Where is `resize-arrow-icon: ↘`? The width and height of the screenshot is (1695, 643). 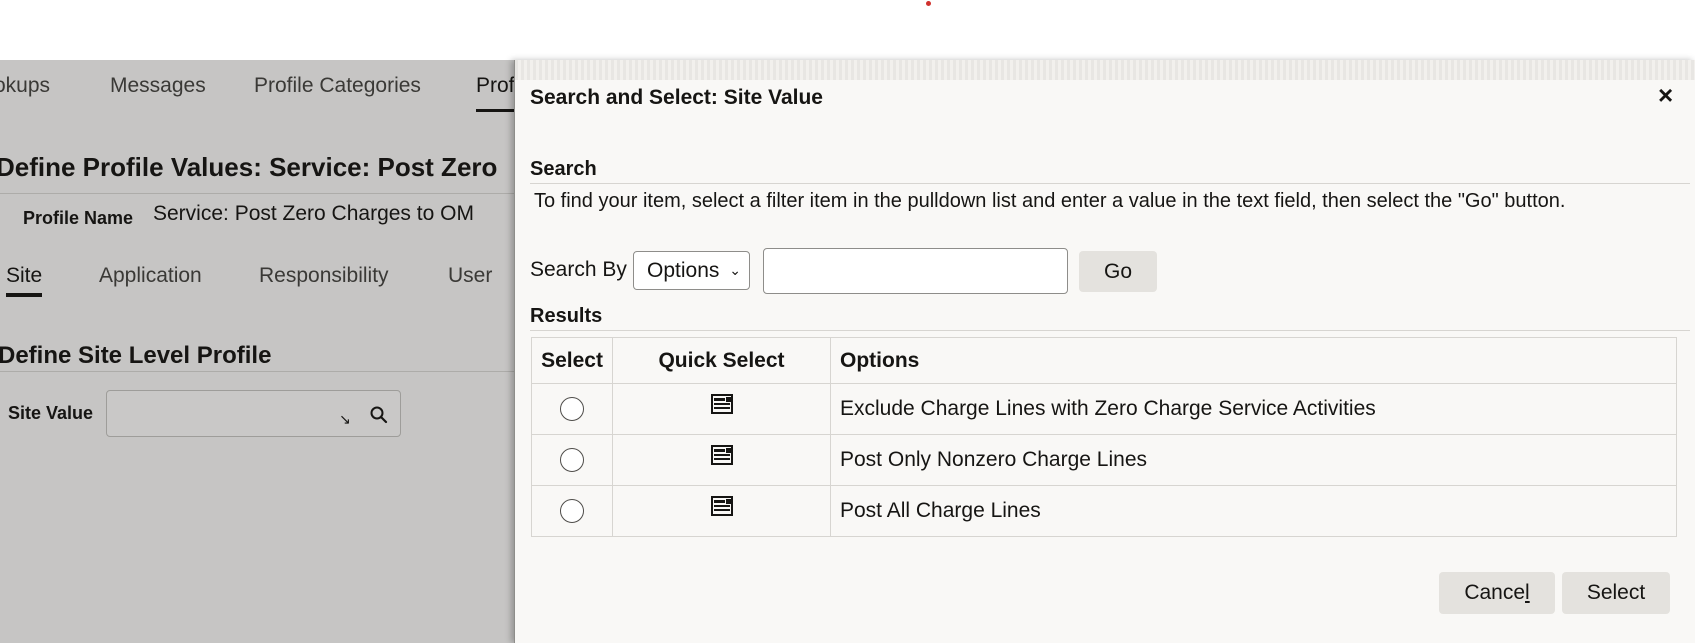
resize-arrow-icon: ↘ is located at coordinates (345, 419).